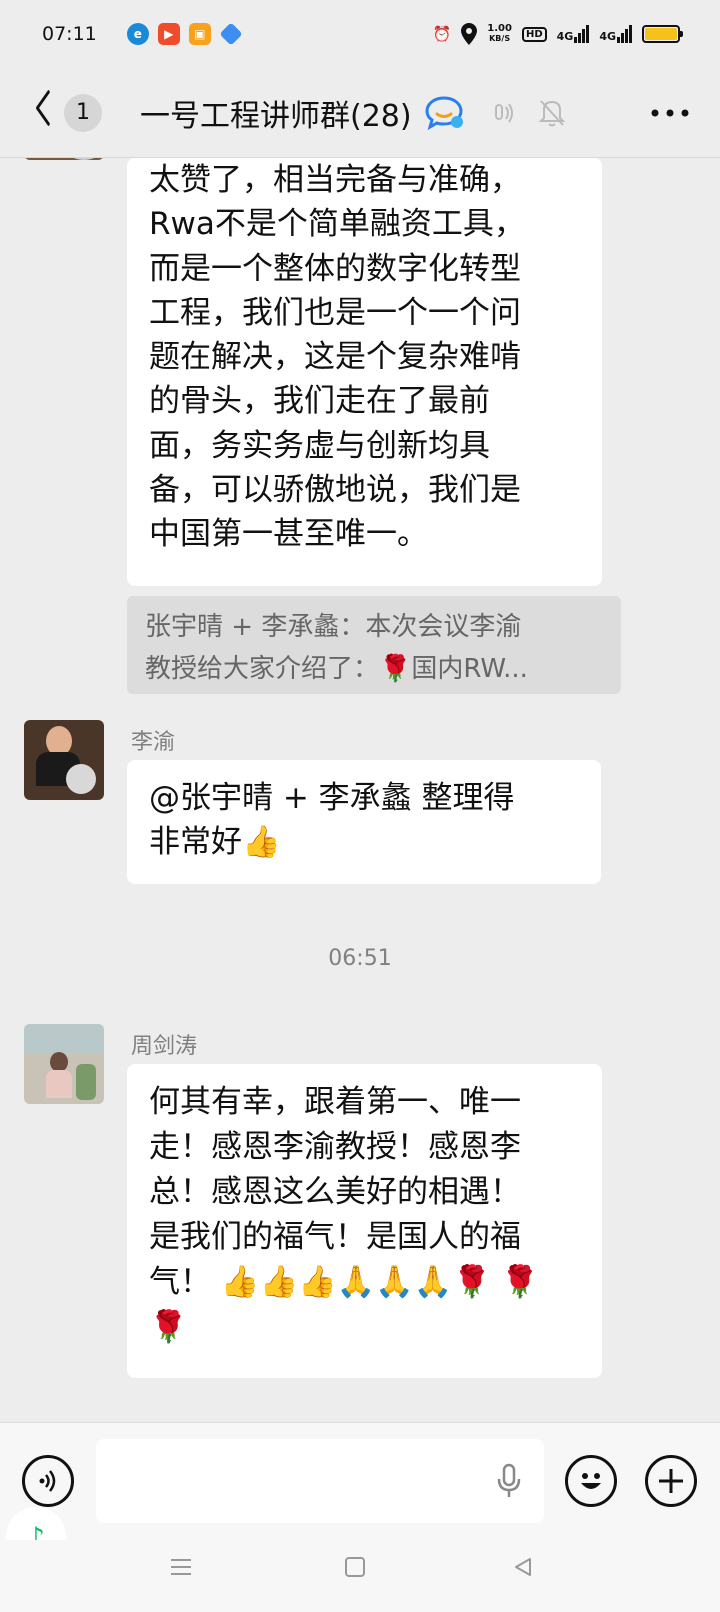 Image resolution: width=720 pixels, height=1612 pixels. What do you see at coordinates (360, 958) in the screenshot?
I see `message-timestamp: 06:51` at bounding box center [360, 958].